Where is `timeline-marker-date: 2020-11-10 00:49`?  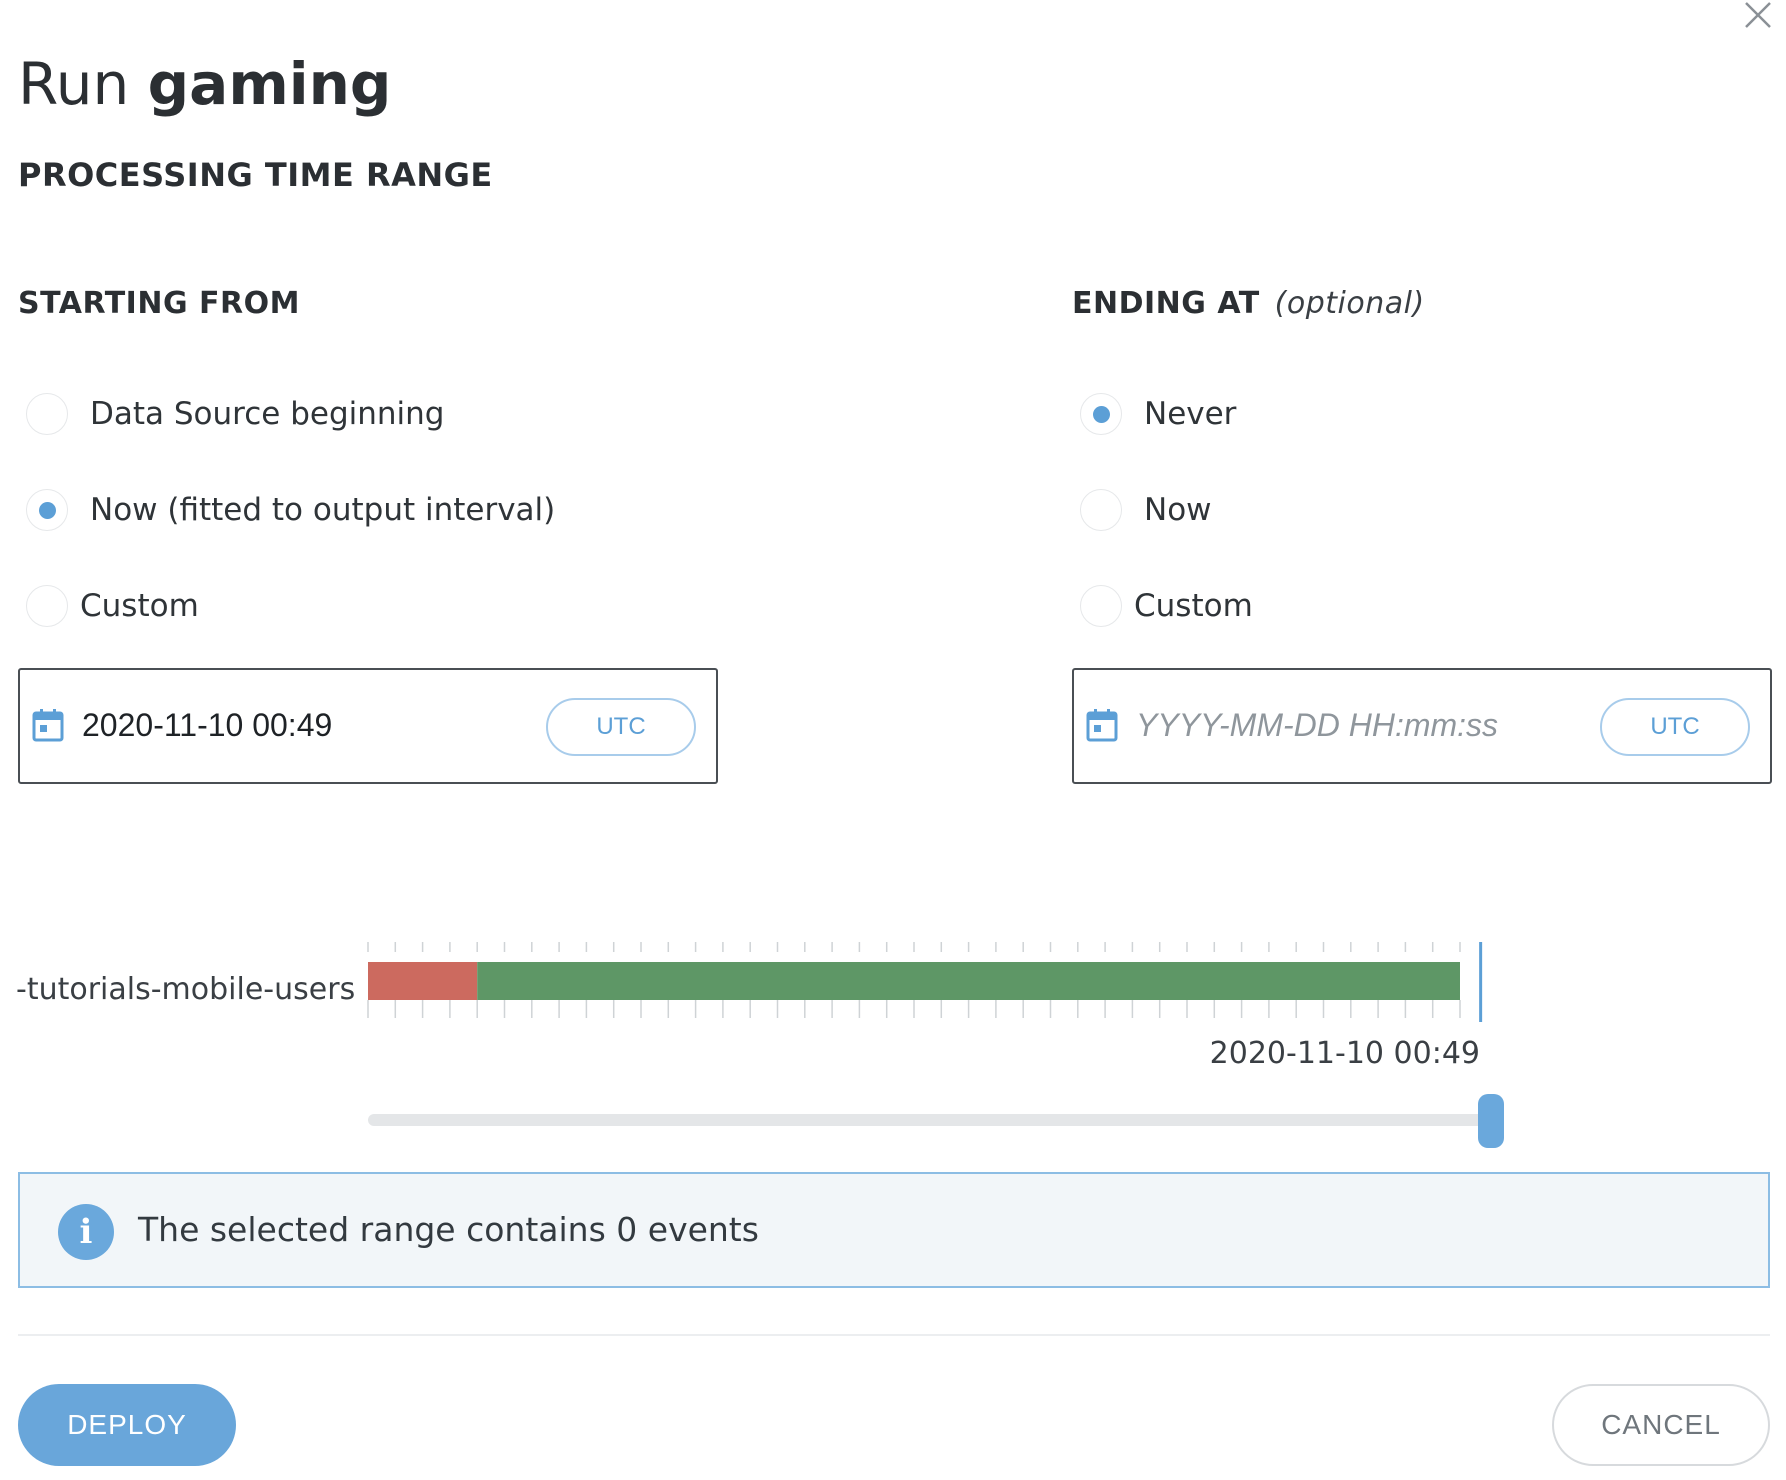
timeline-marker-date: 2020-11-10 00:49 is located at coordinates (1344, 1053).